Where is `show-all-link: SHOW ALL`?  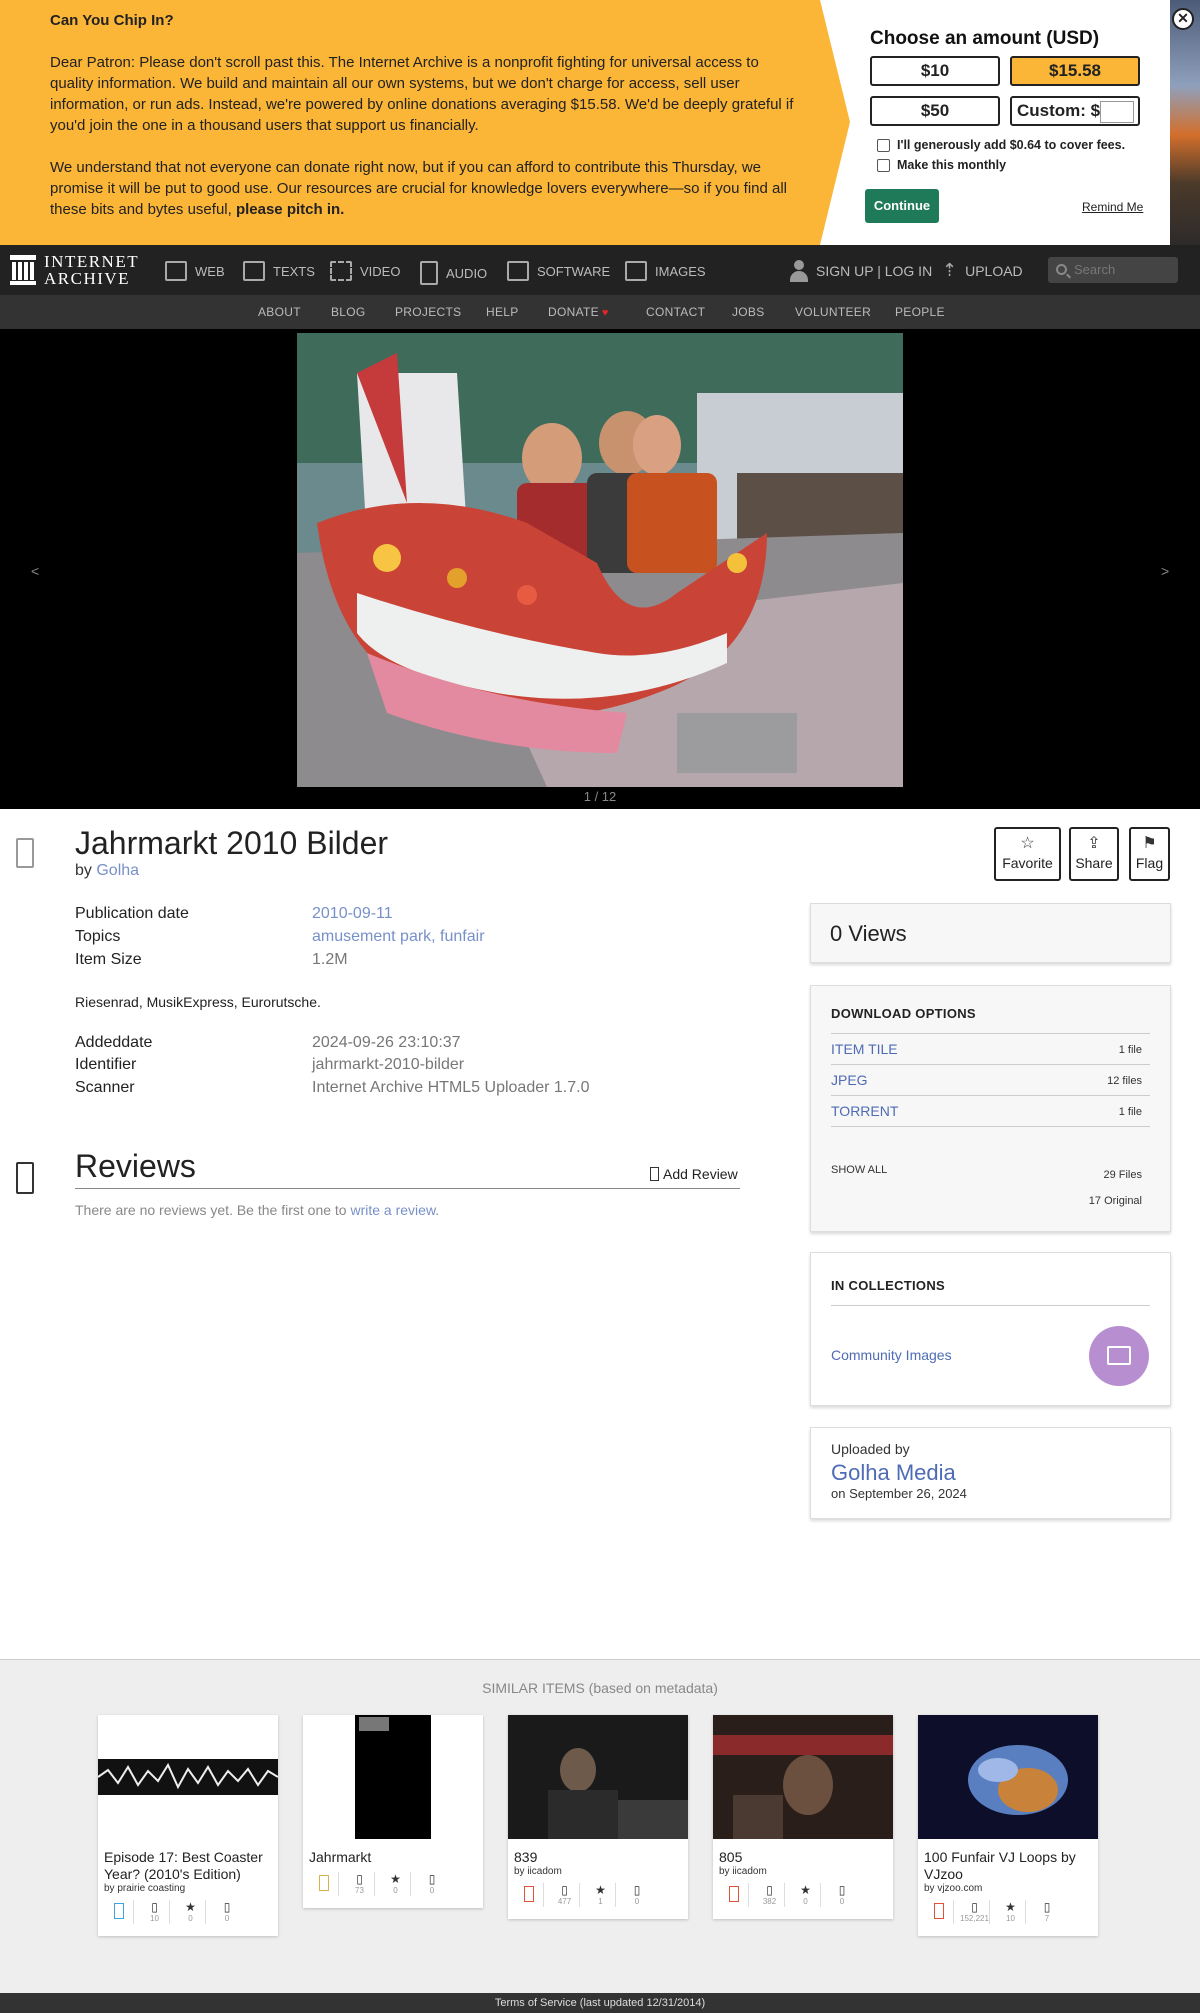
show-all-link: SHOW ALL is located at coordinates (859, 1170).